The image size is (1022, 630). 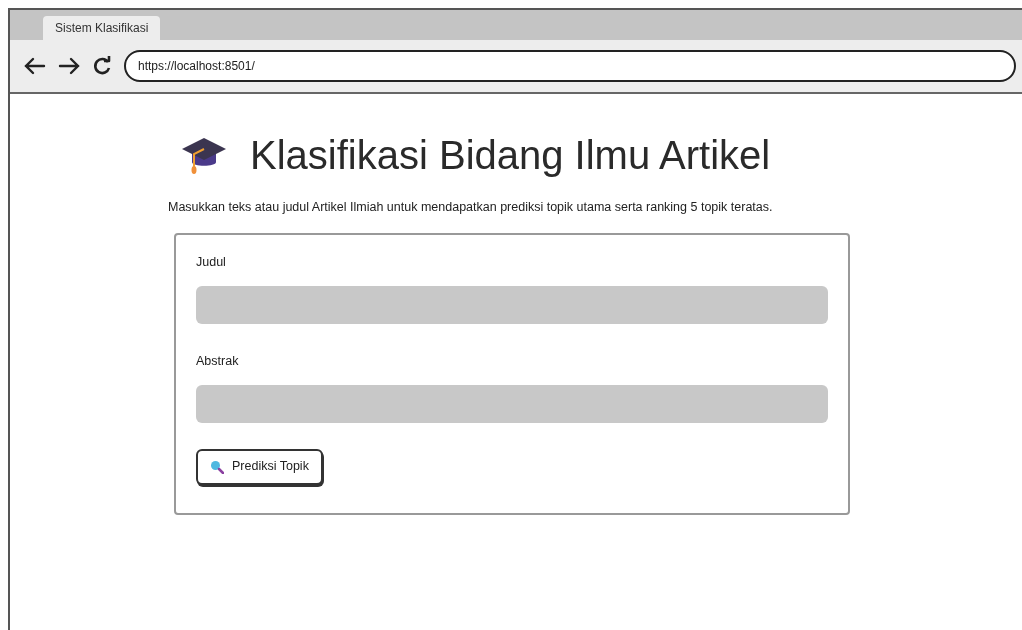 I want to click on predict-button: Prediksi Topik, so click(x=259, y=466).